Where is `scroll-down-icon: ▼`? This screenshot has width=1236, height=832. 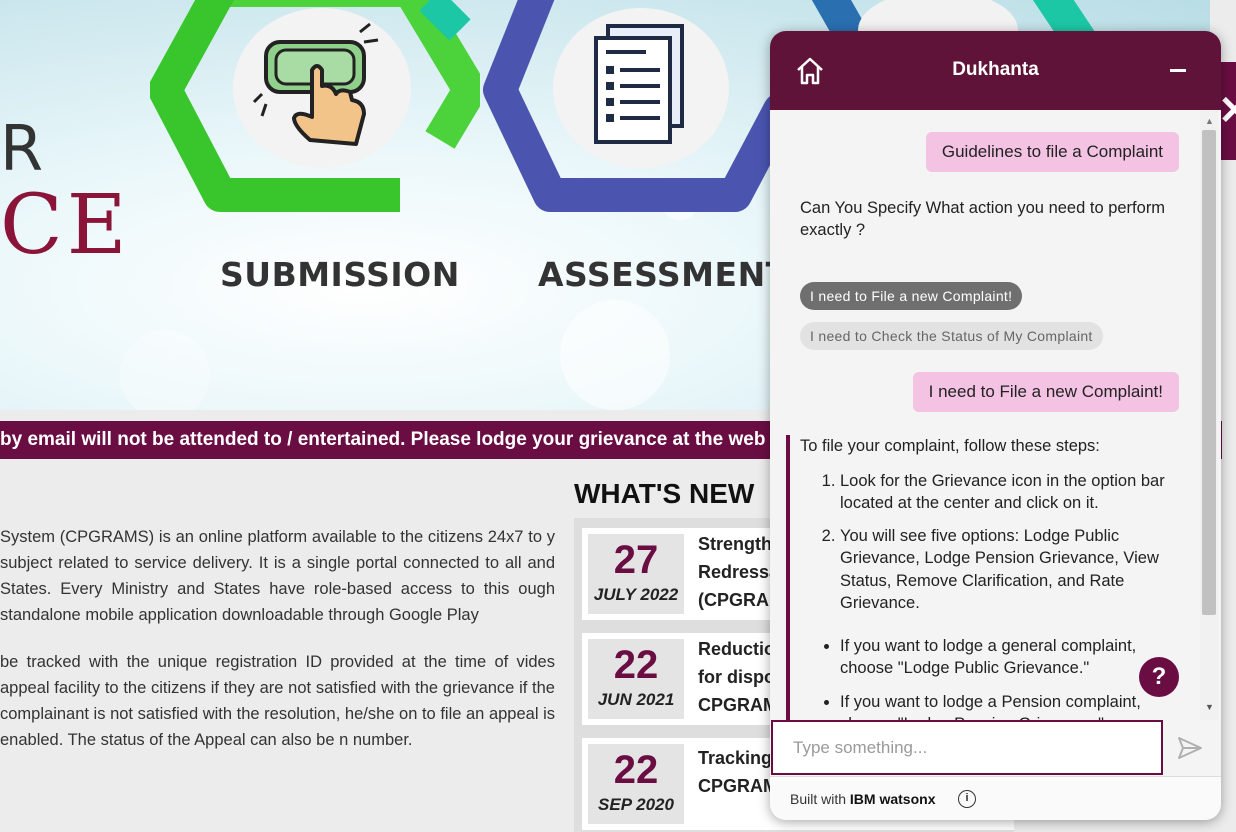
scroll-down-icon: ▼ is located at coordinates (1209, 707).